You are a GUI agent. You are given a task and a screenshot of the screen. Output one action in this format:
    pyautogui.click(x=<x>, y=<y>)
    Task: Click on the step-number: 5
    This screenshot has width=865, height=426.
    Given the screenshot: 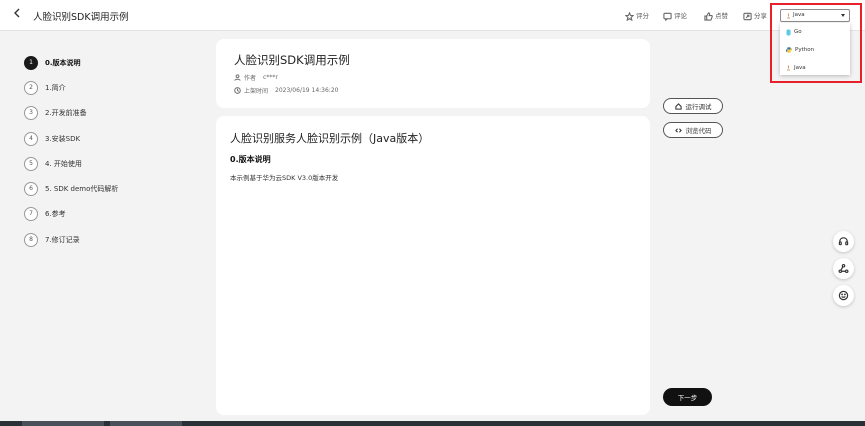 What is the action you would take?
    pyautogui.click(x=31, y=164)
    